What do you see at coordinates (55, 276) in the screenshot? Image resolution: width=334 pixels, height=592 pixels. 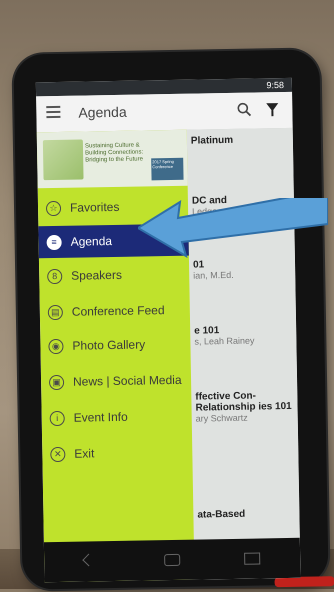 I see `speakers-icon: 8` at bounding box center [55, 276].